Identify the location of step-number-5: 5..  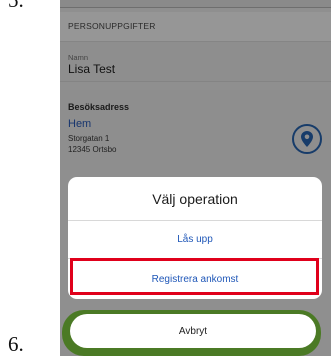
(16, 6).